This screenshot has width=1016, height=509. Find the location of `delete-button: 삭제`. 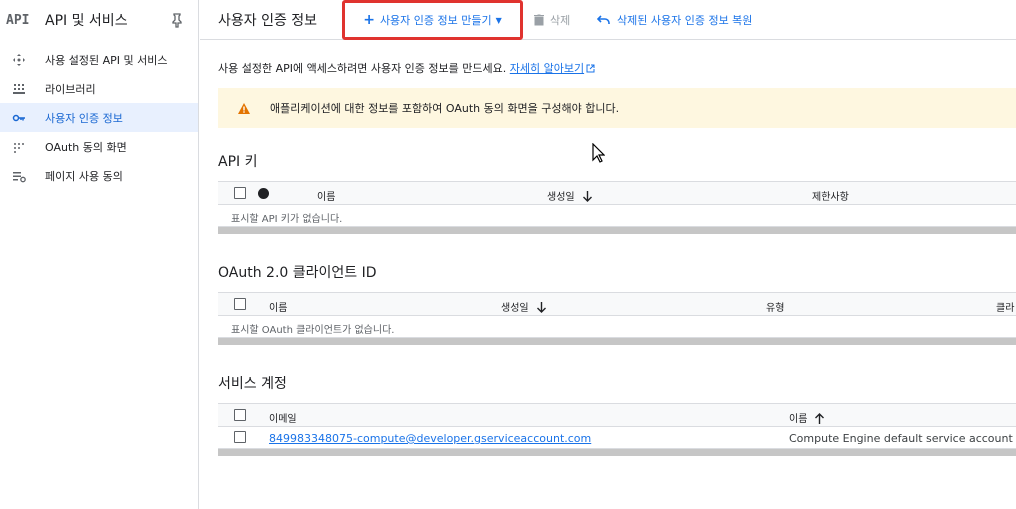

delete-button: 삭제 is located at coordinates (552, 20).